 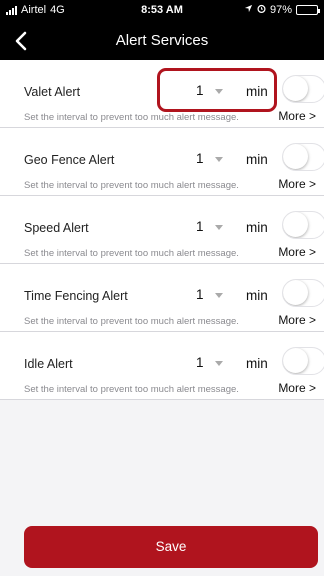 What do you see at coordinates (261, 10) in the screenshot?
I see `alarm-icon` at bounding box center [261, 10].